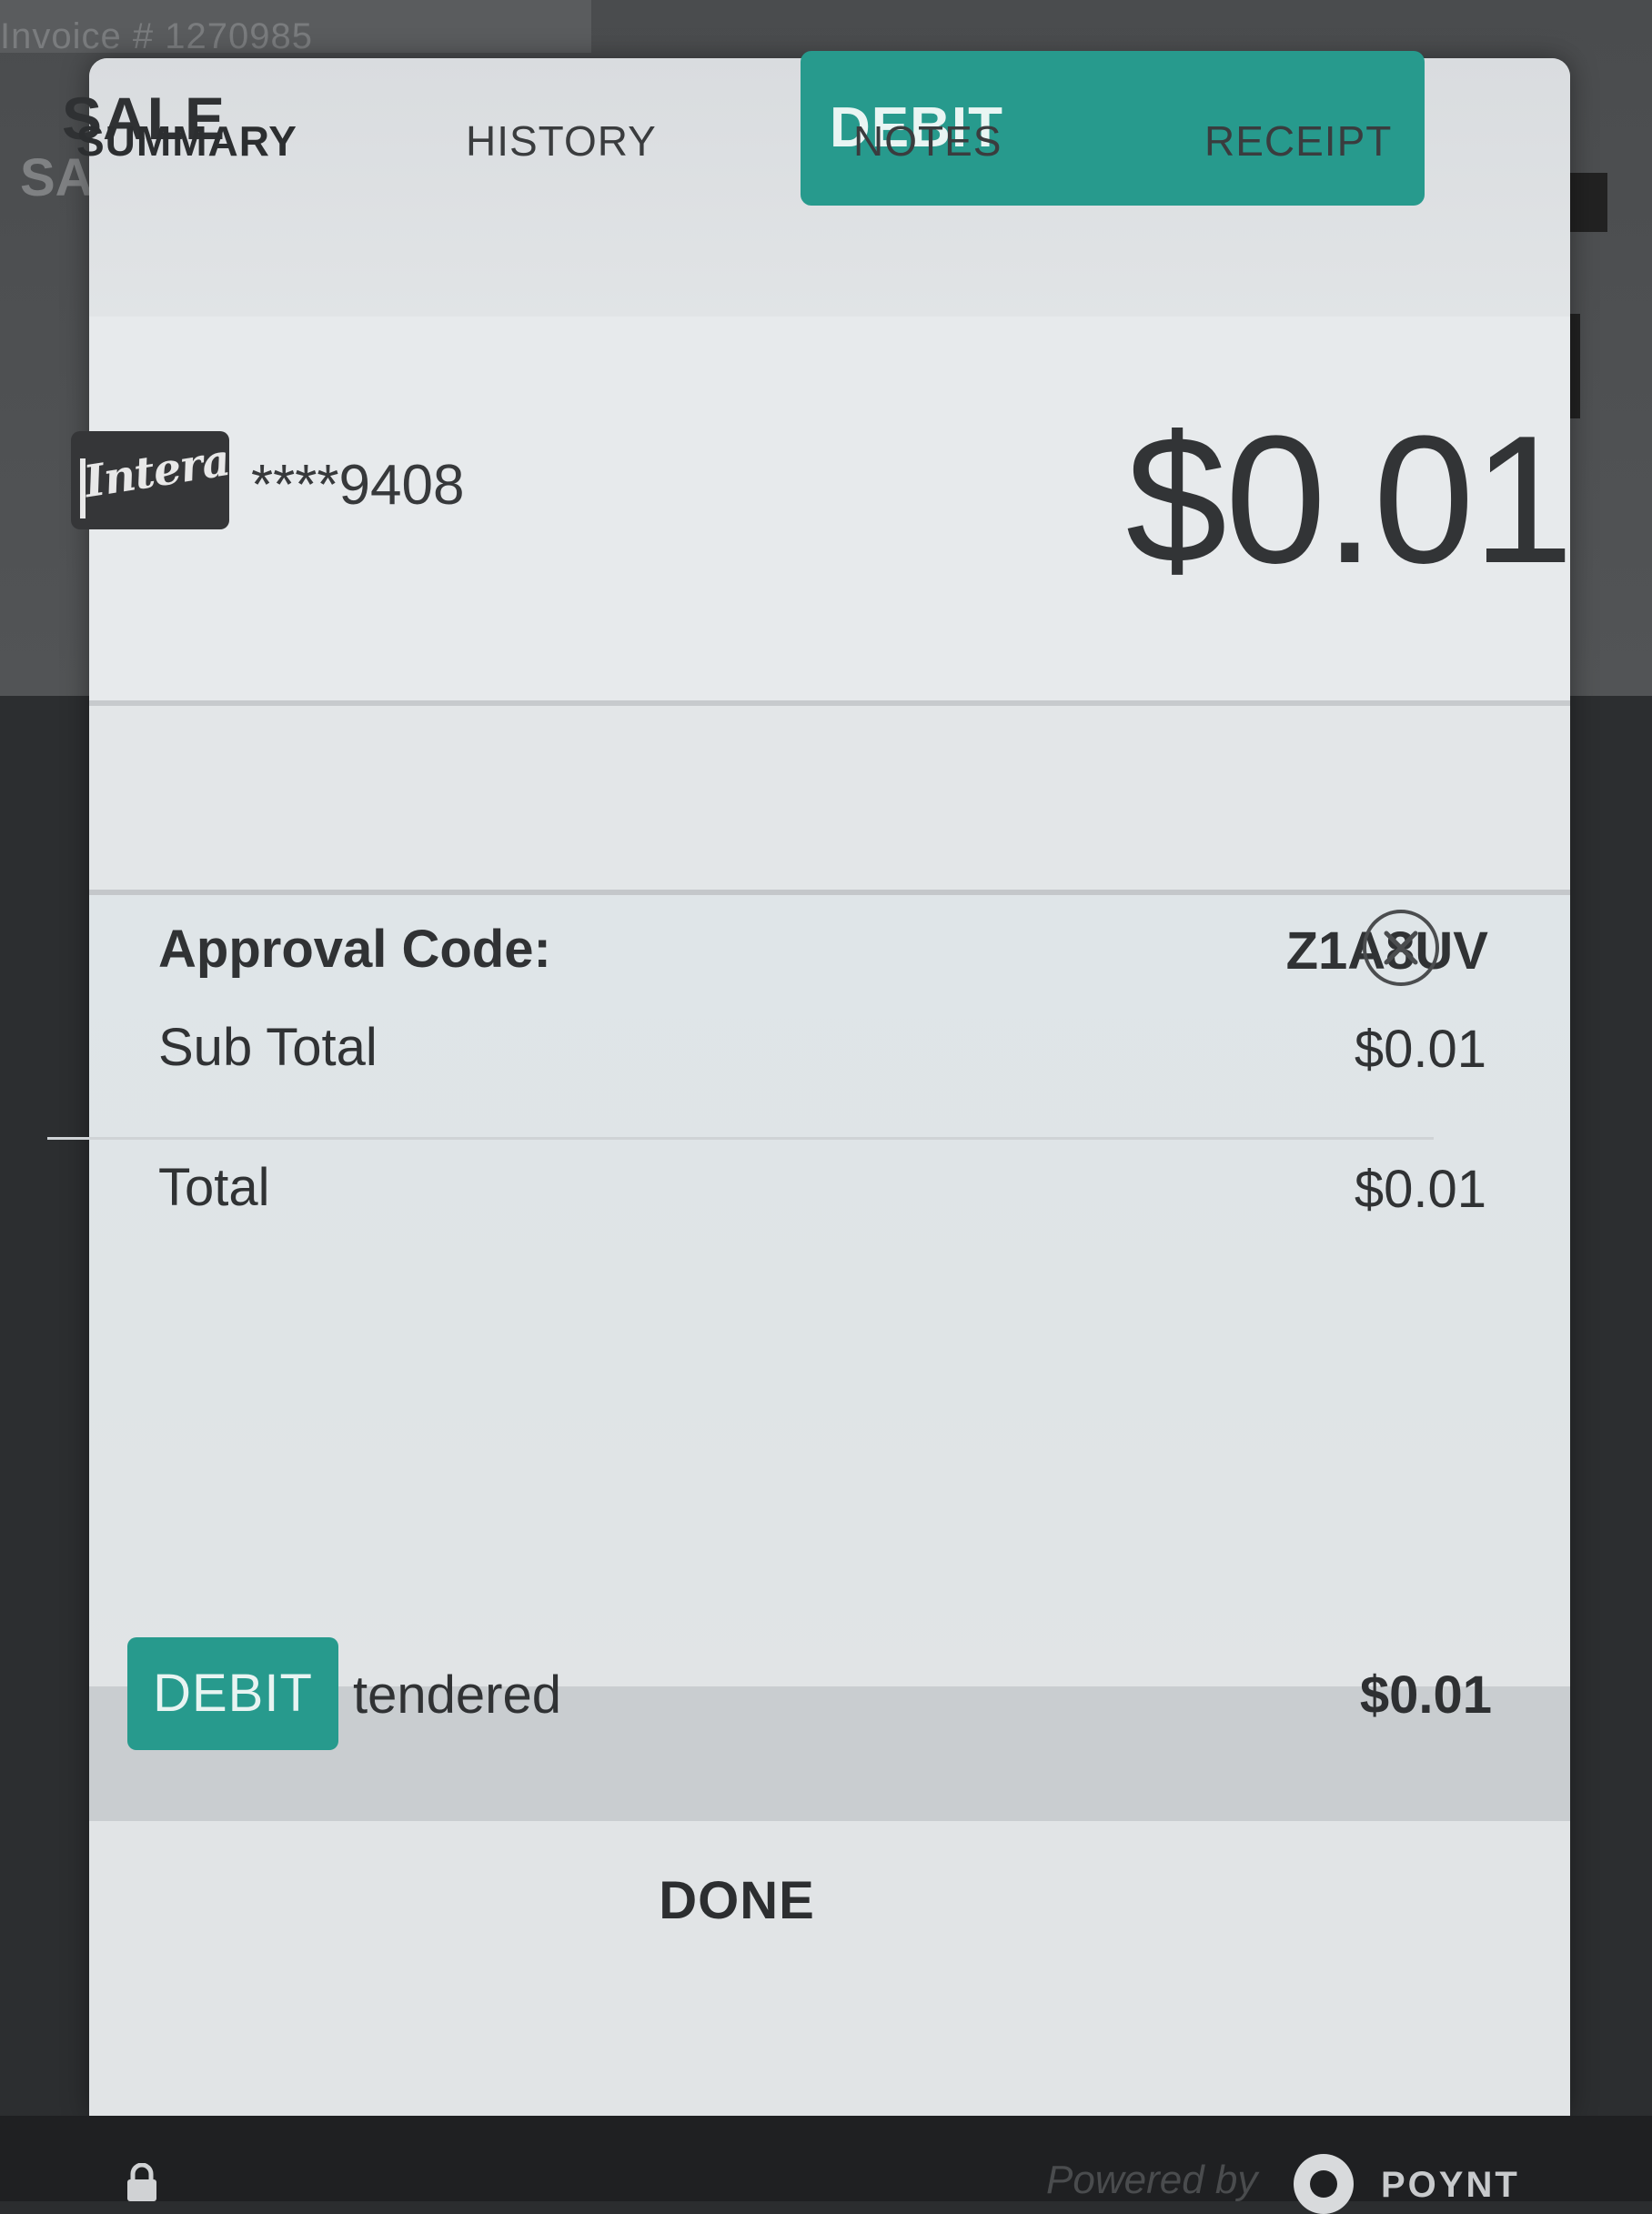 This screenshot has width=1652, height=2214. What do you see at coordinates (232, 1693) in the screenshot?
I see `tender-method-badge: DEBIT` at bounding box center [232, 1693].